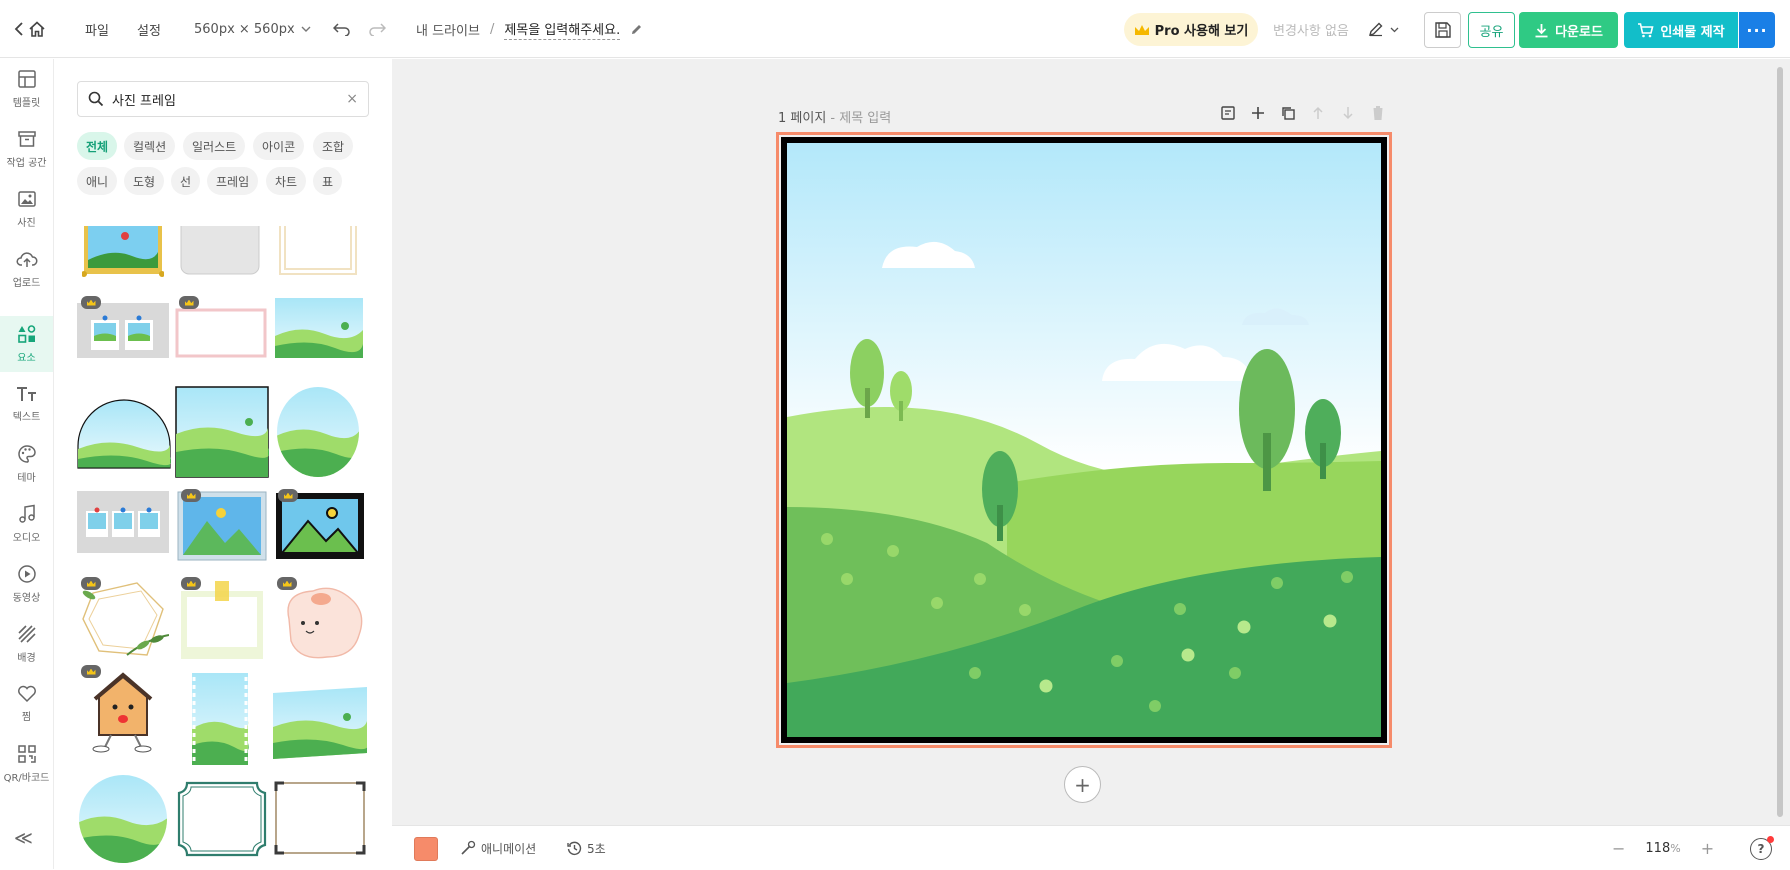  I want to click on frame-thumb-house-character, so click(123, 711).